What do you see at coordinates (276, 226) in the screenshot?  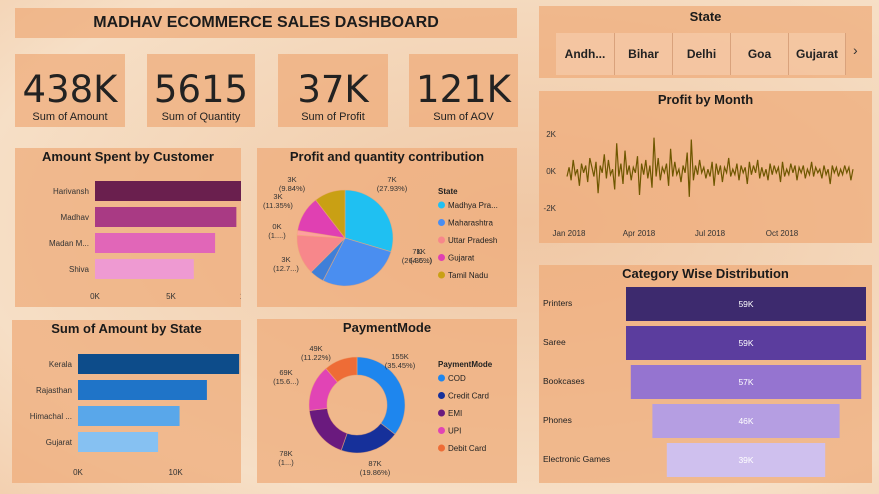 I see `slice-value-label: 0K` at bounding box center [276, 226].